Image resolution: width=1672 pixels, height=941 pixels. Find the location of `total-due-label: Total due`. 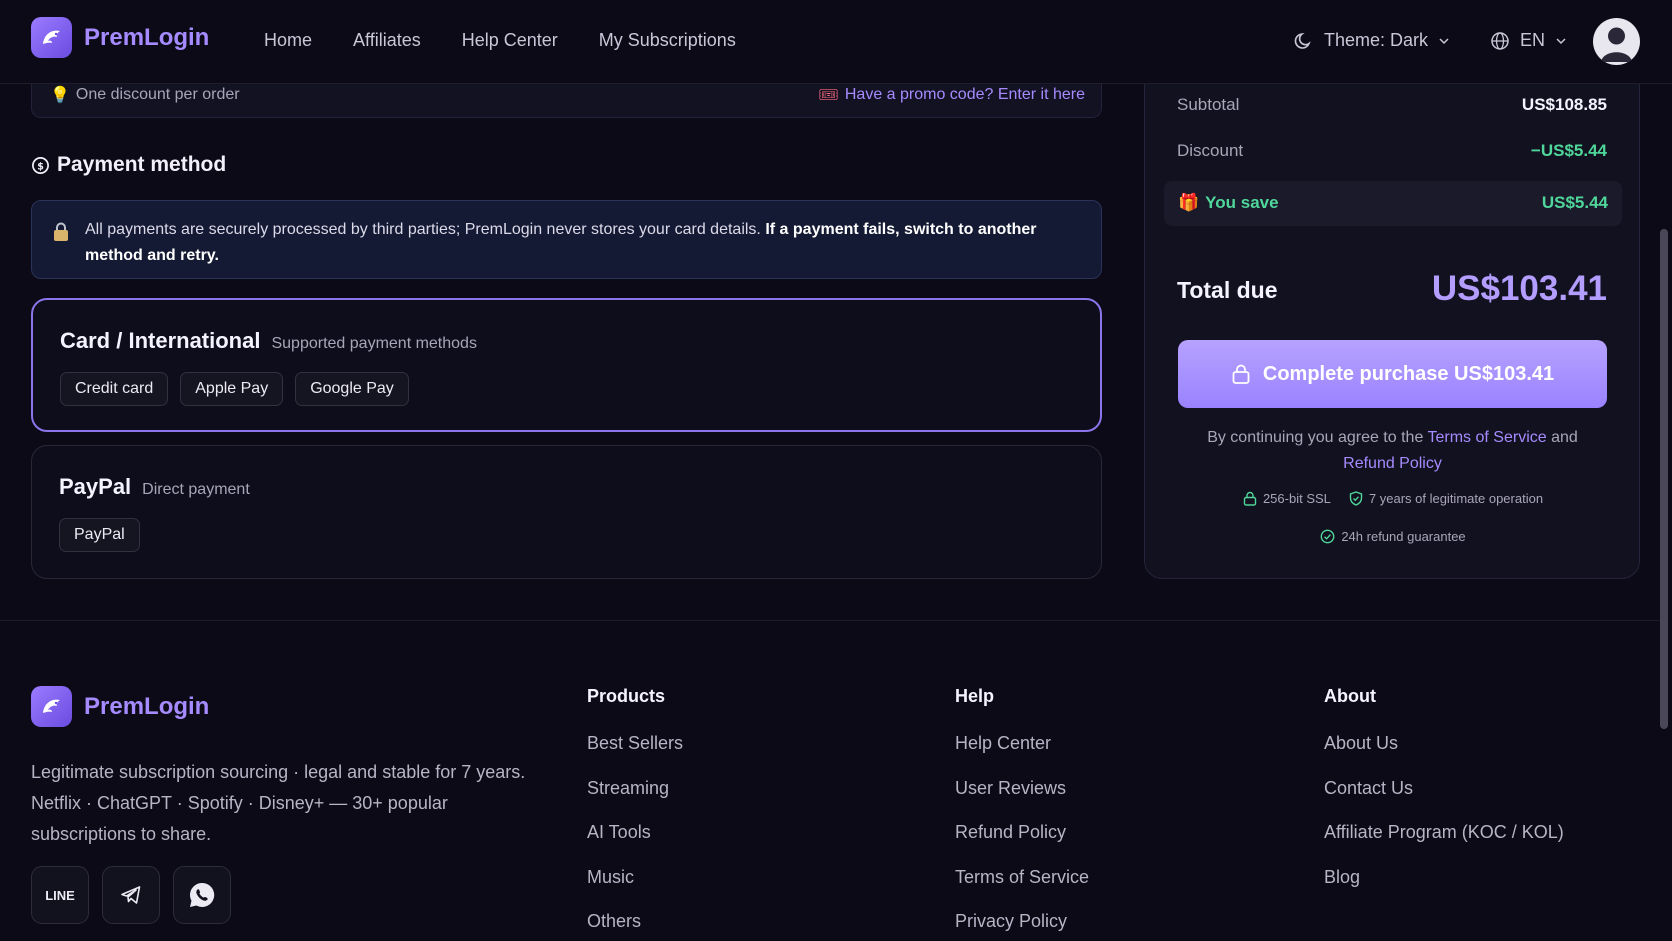

total-due-label: Total due is located at coordinates (1227, 290).